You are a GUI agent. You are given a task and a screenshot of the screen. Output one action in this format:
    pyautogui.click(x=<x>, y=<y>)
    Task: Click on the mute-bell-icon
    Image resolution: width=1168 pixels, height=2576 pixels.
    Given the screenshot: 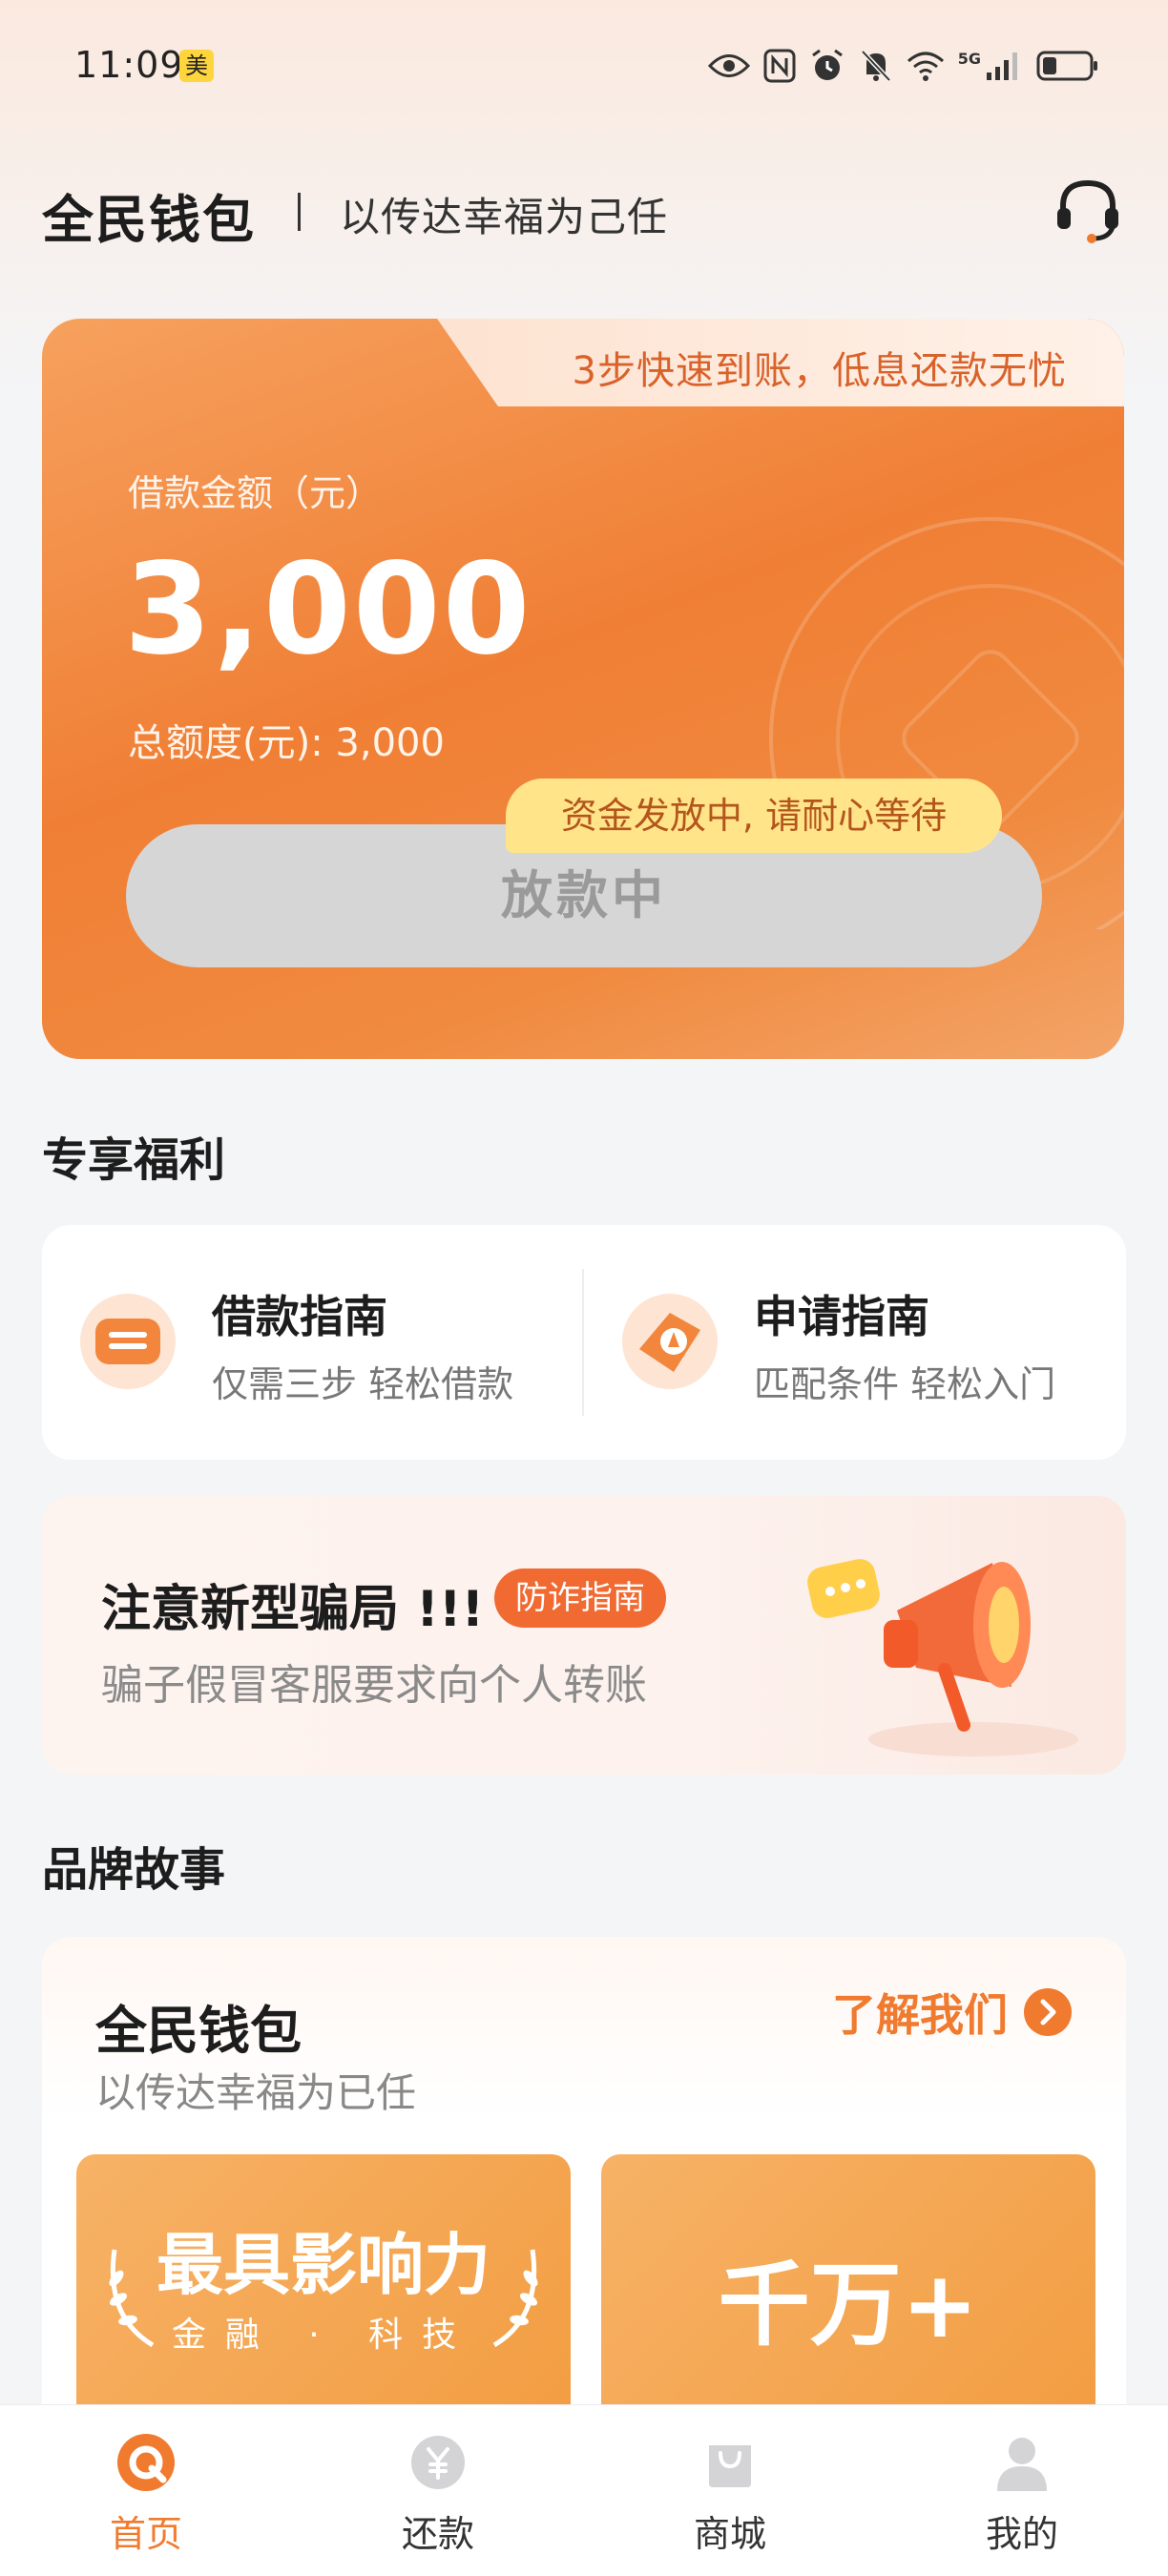 What is the action you would take?
    pyautogui.click(x=875, y=66)
    